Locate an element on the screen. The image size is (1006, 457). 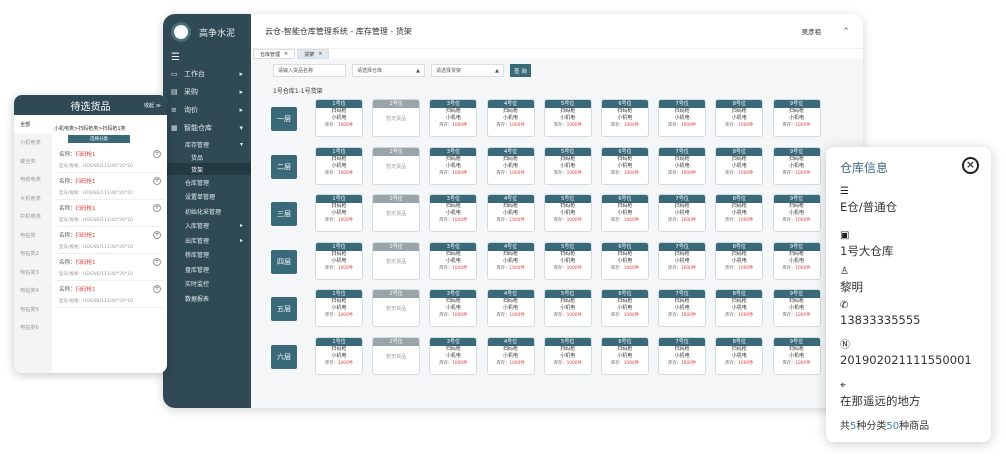
collapse-icon: ^ is located at coordinates (846, 31).